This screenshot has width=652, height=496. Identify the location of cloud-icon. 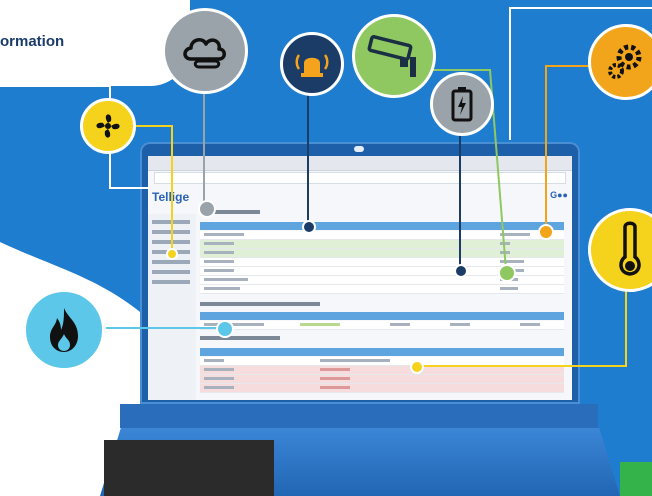
(205, 51).